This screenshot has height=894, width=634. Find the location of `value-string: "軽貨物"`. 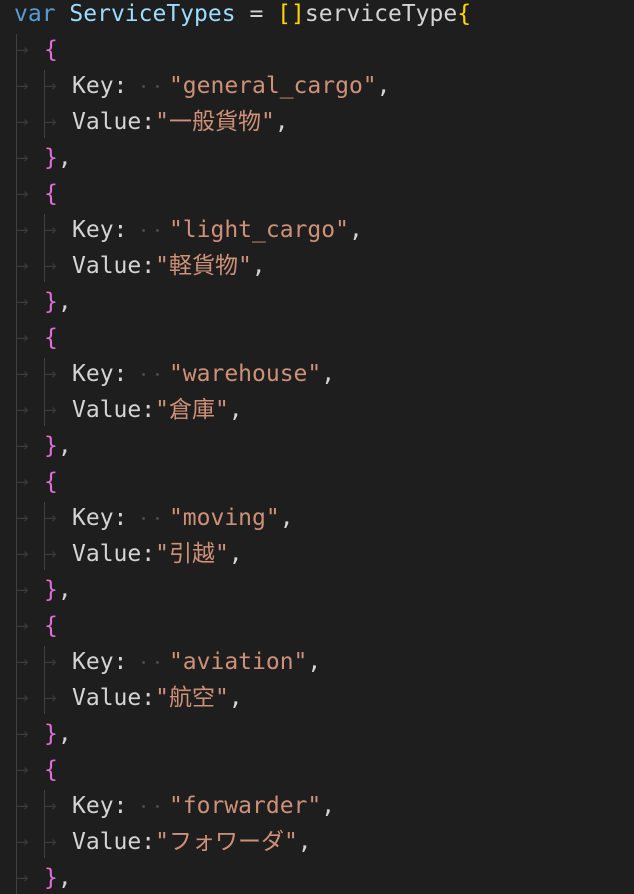

value-string: "軽貨物" is located at coordinates (203, 266).